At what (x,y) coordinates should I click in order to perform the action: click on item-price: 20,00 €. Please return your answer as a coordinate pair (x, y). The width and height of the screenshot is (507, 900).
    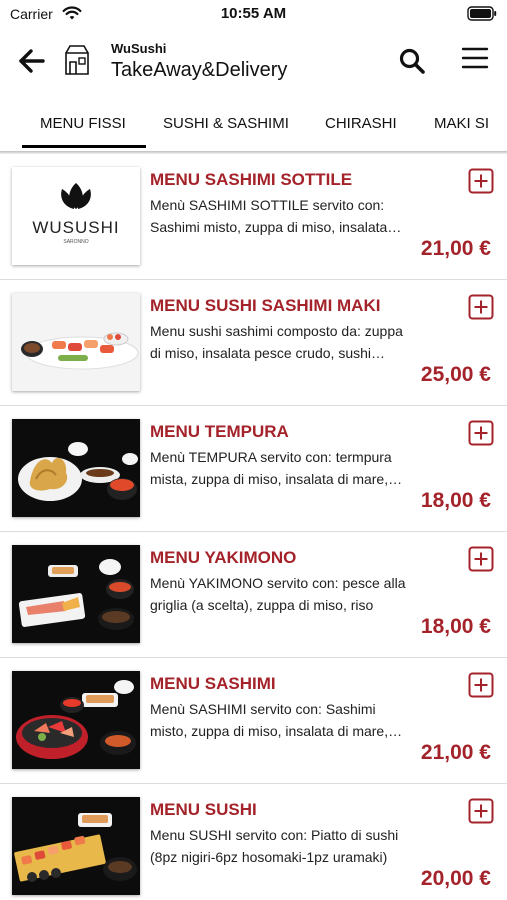
    Looking at the image, I should click on (455, 878).